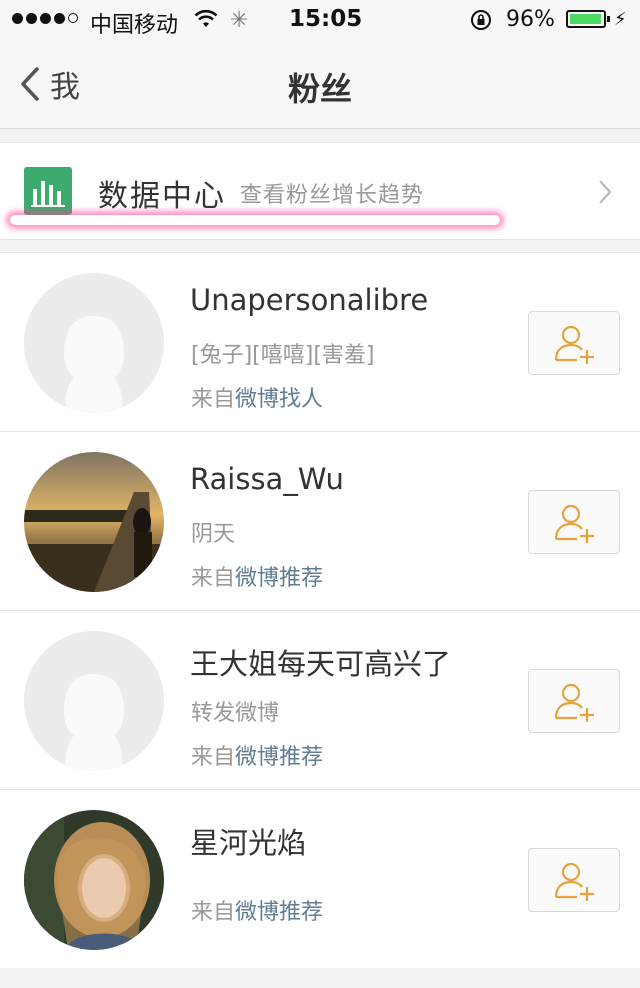  I want to click on loading-spinner-icon: ✳, so click(239, 20).